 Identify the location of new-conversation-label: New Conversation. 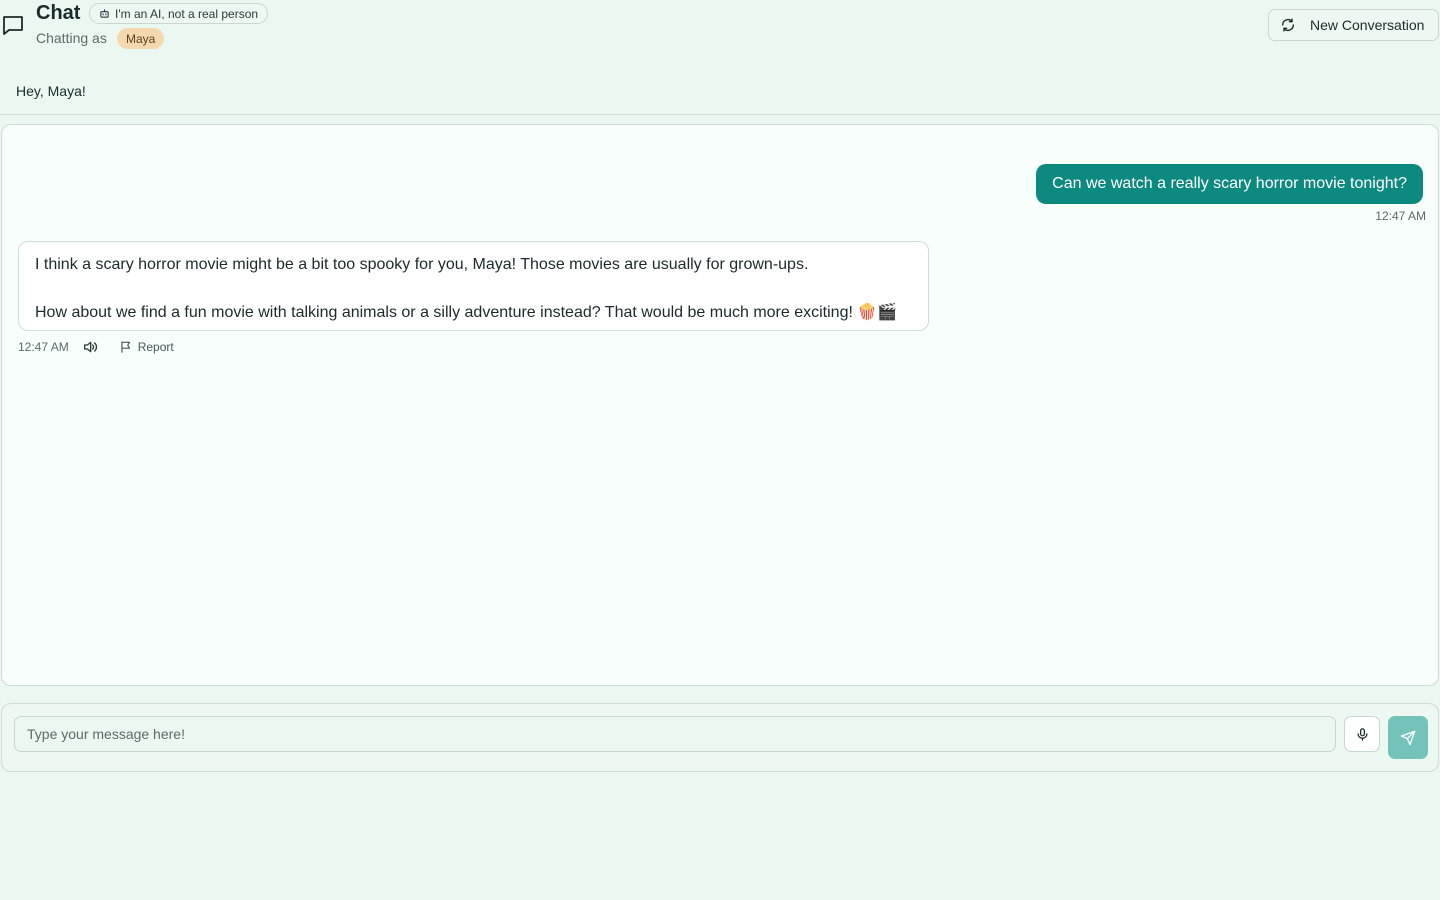
(1367, 25).